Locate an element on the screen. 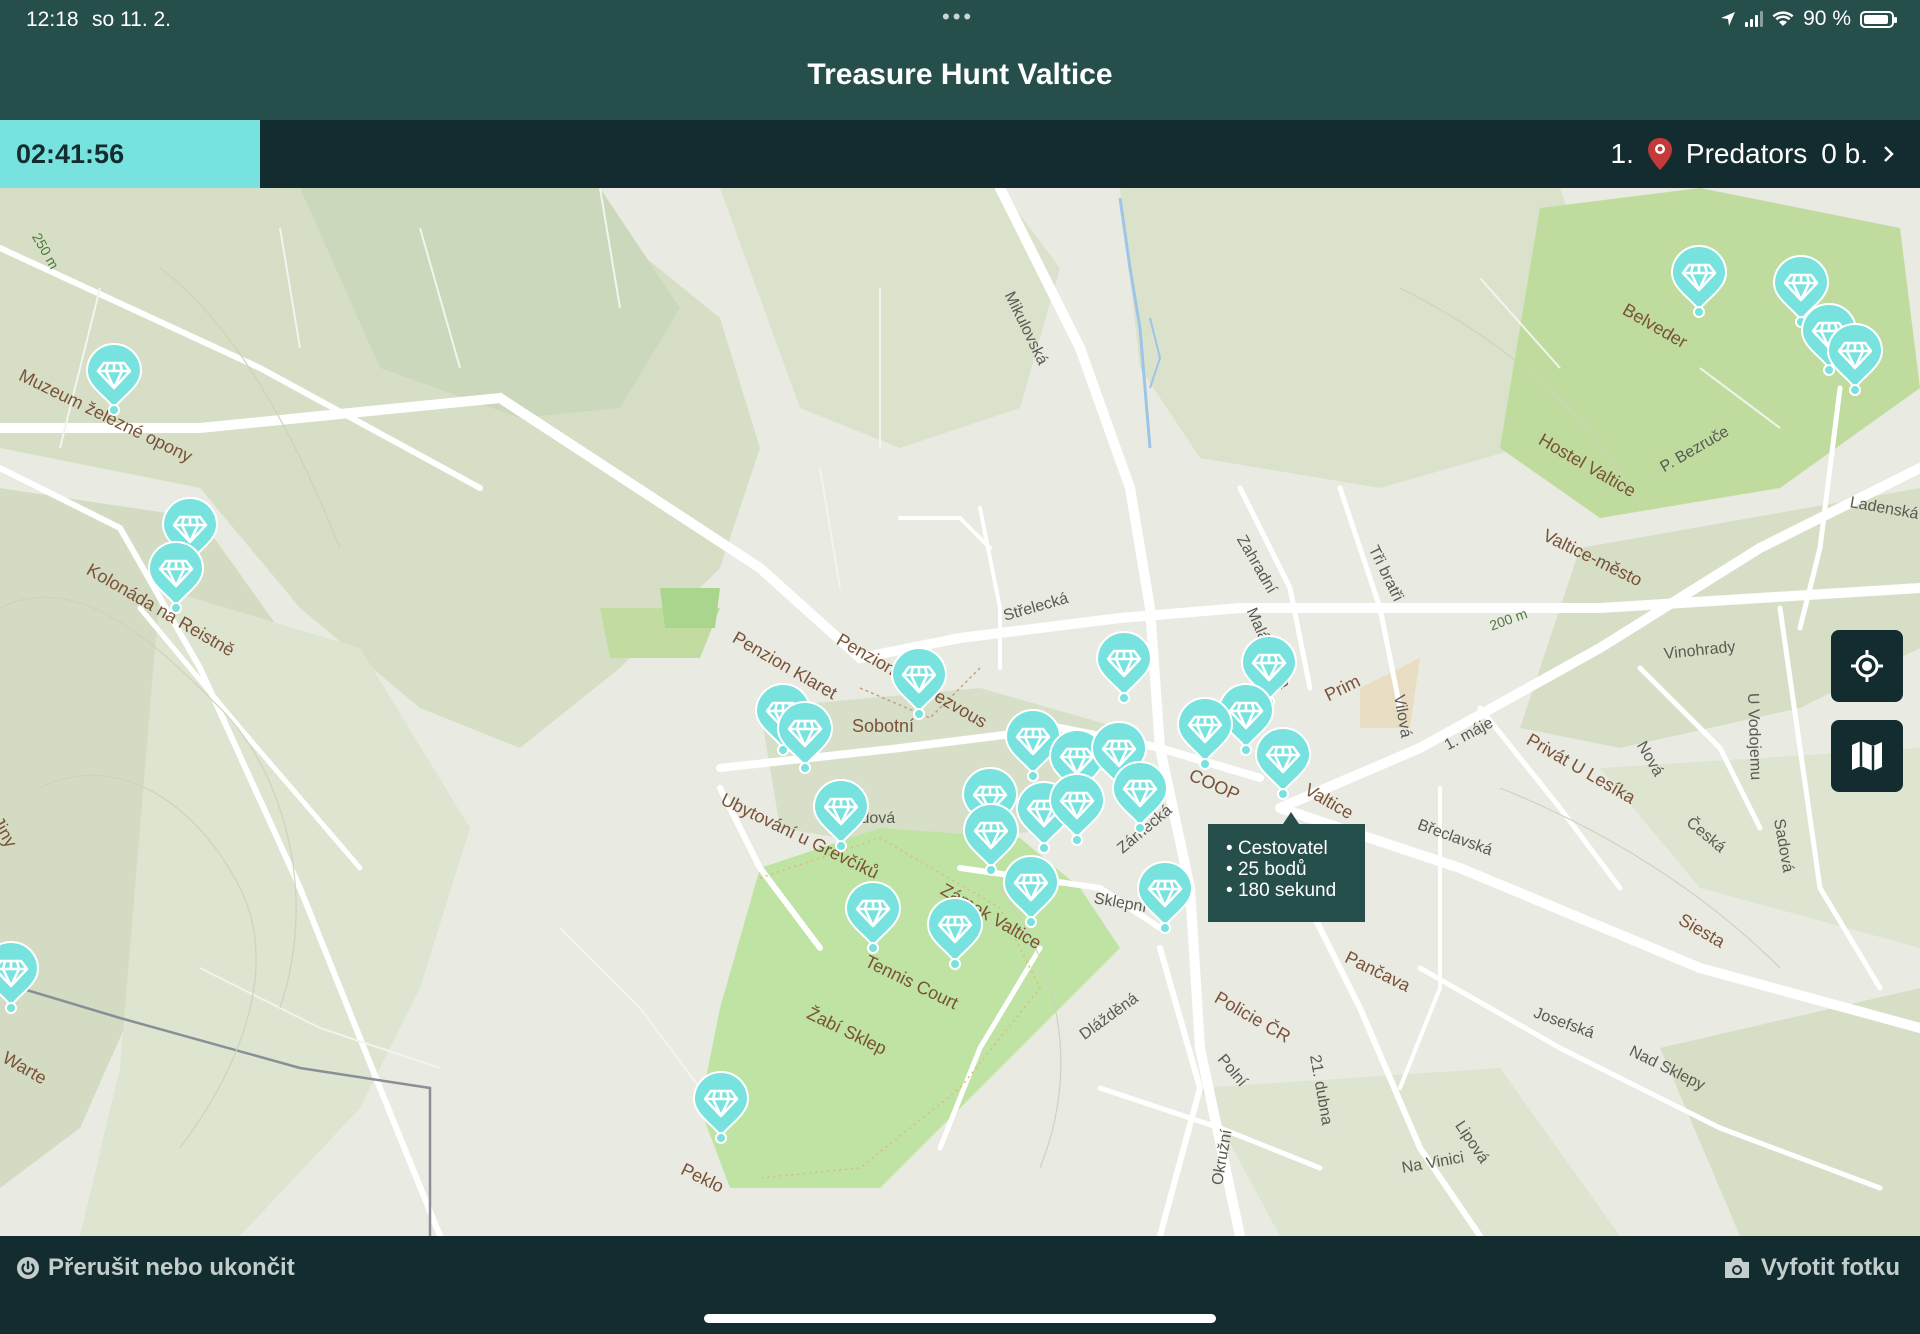 This screenshot has height=1334, width=1920. treasure-info-tooltip: Cestovatel 25 bodů 180 sekund is located at coordinates (1286, 867).